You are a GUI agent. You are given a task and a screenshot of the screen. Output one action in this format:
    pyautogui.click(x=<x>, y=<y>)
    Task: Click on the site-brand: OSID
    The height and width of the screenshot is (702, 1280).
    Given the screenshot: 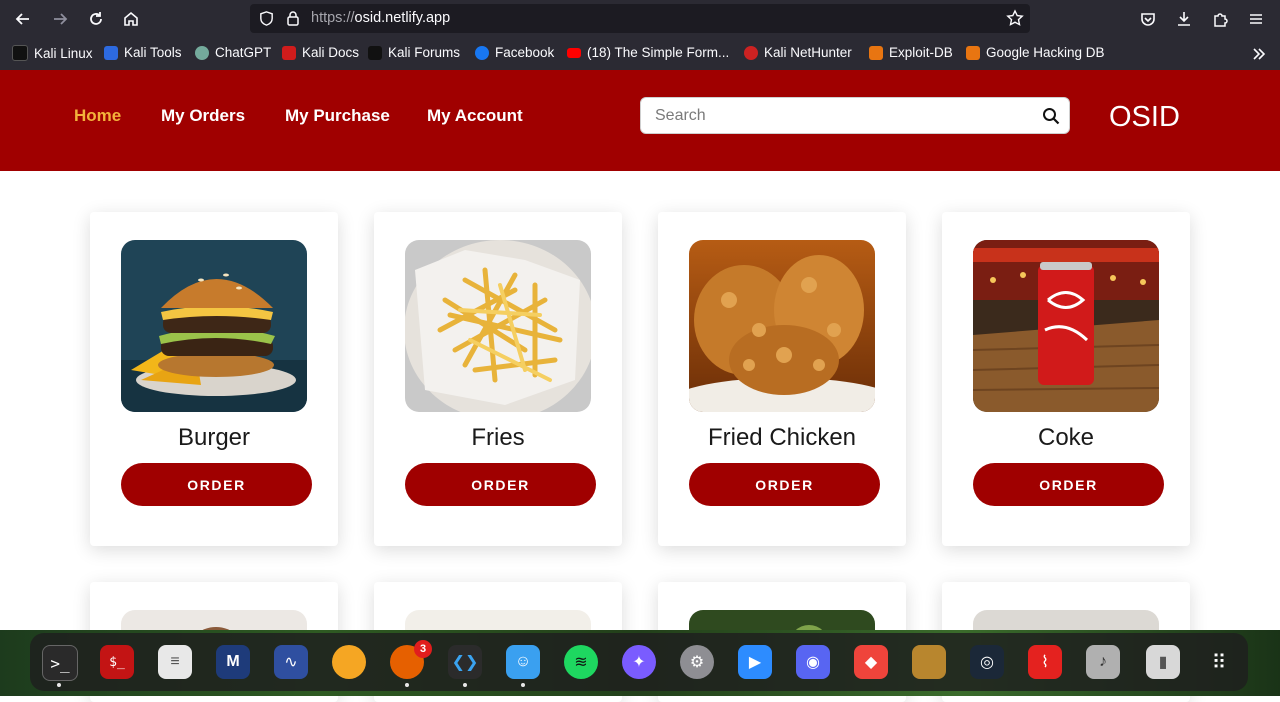 What is the action you would take?
    pyautogui.click(x=1144, y=117)
    